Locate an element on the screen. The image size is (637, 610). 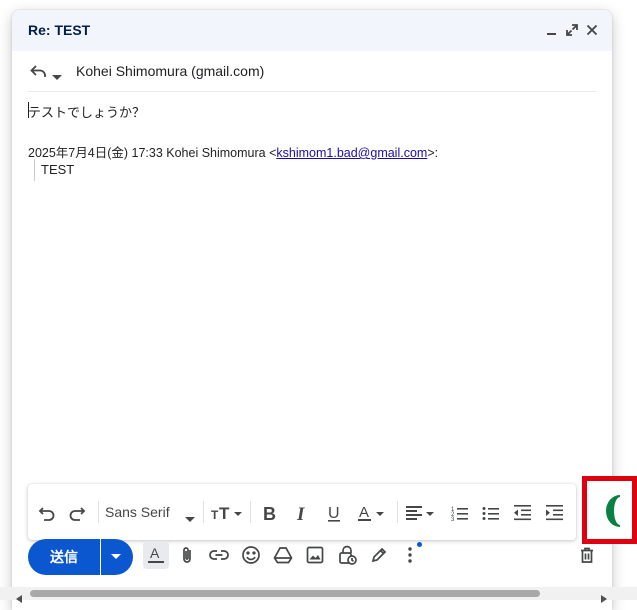
send-options-button is located at coordinates (117, 557).